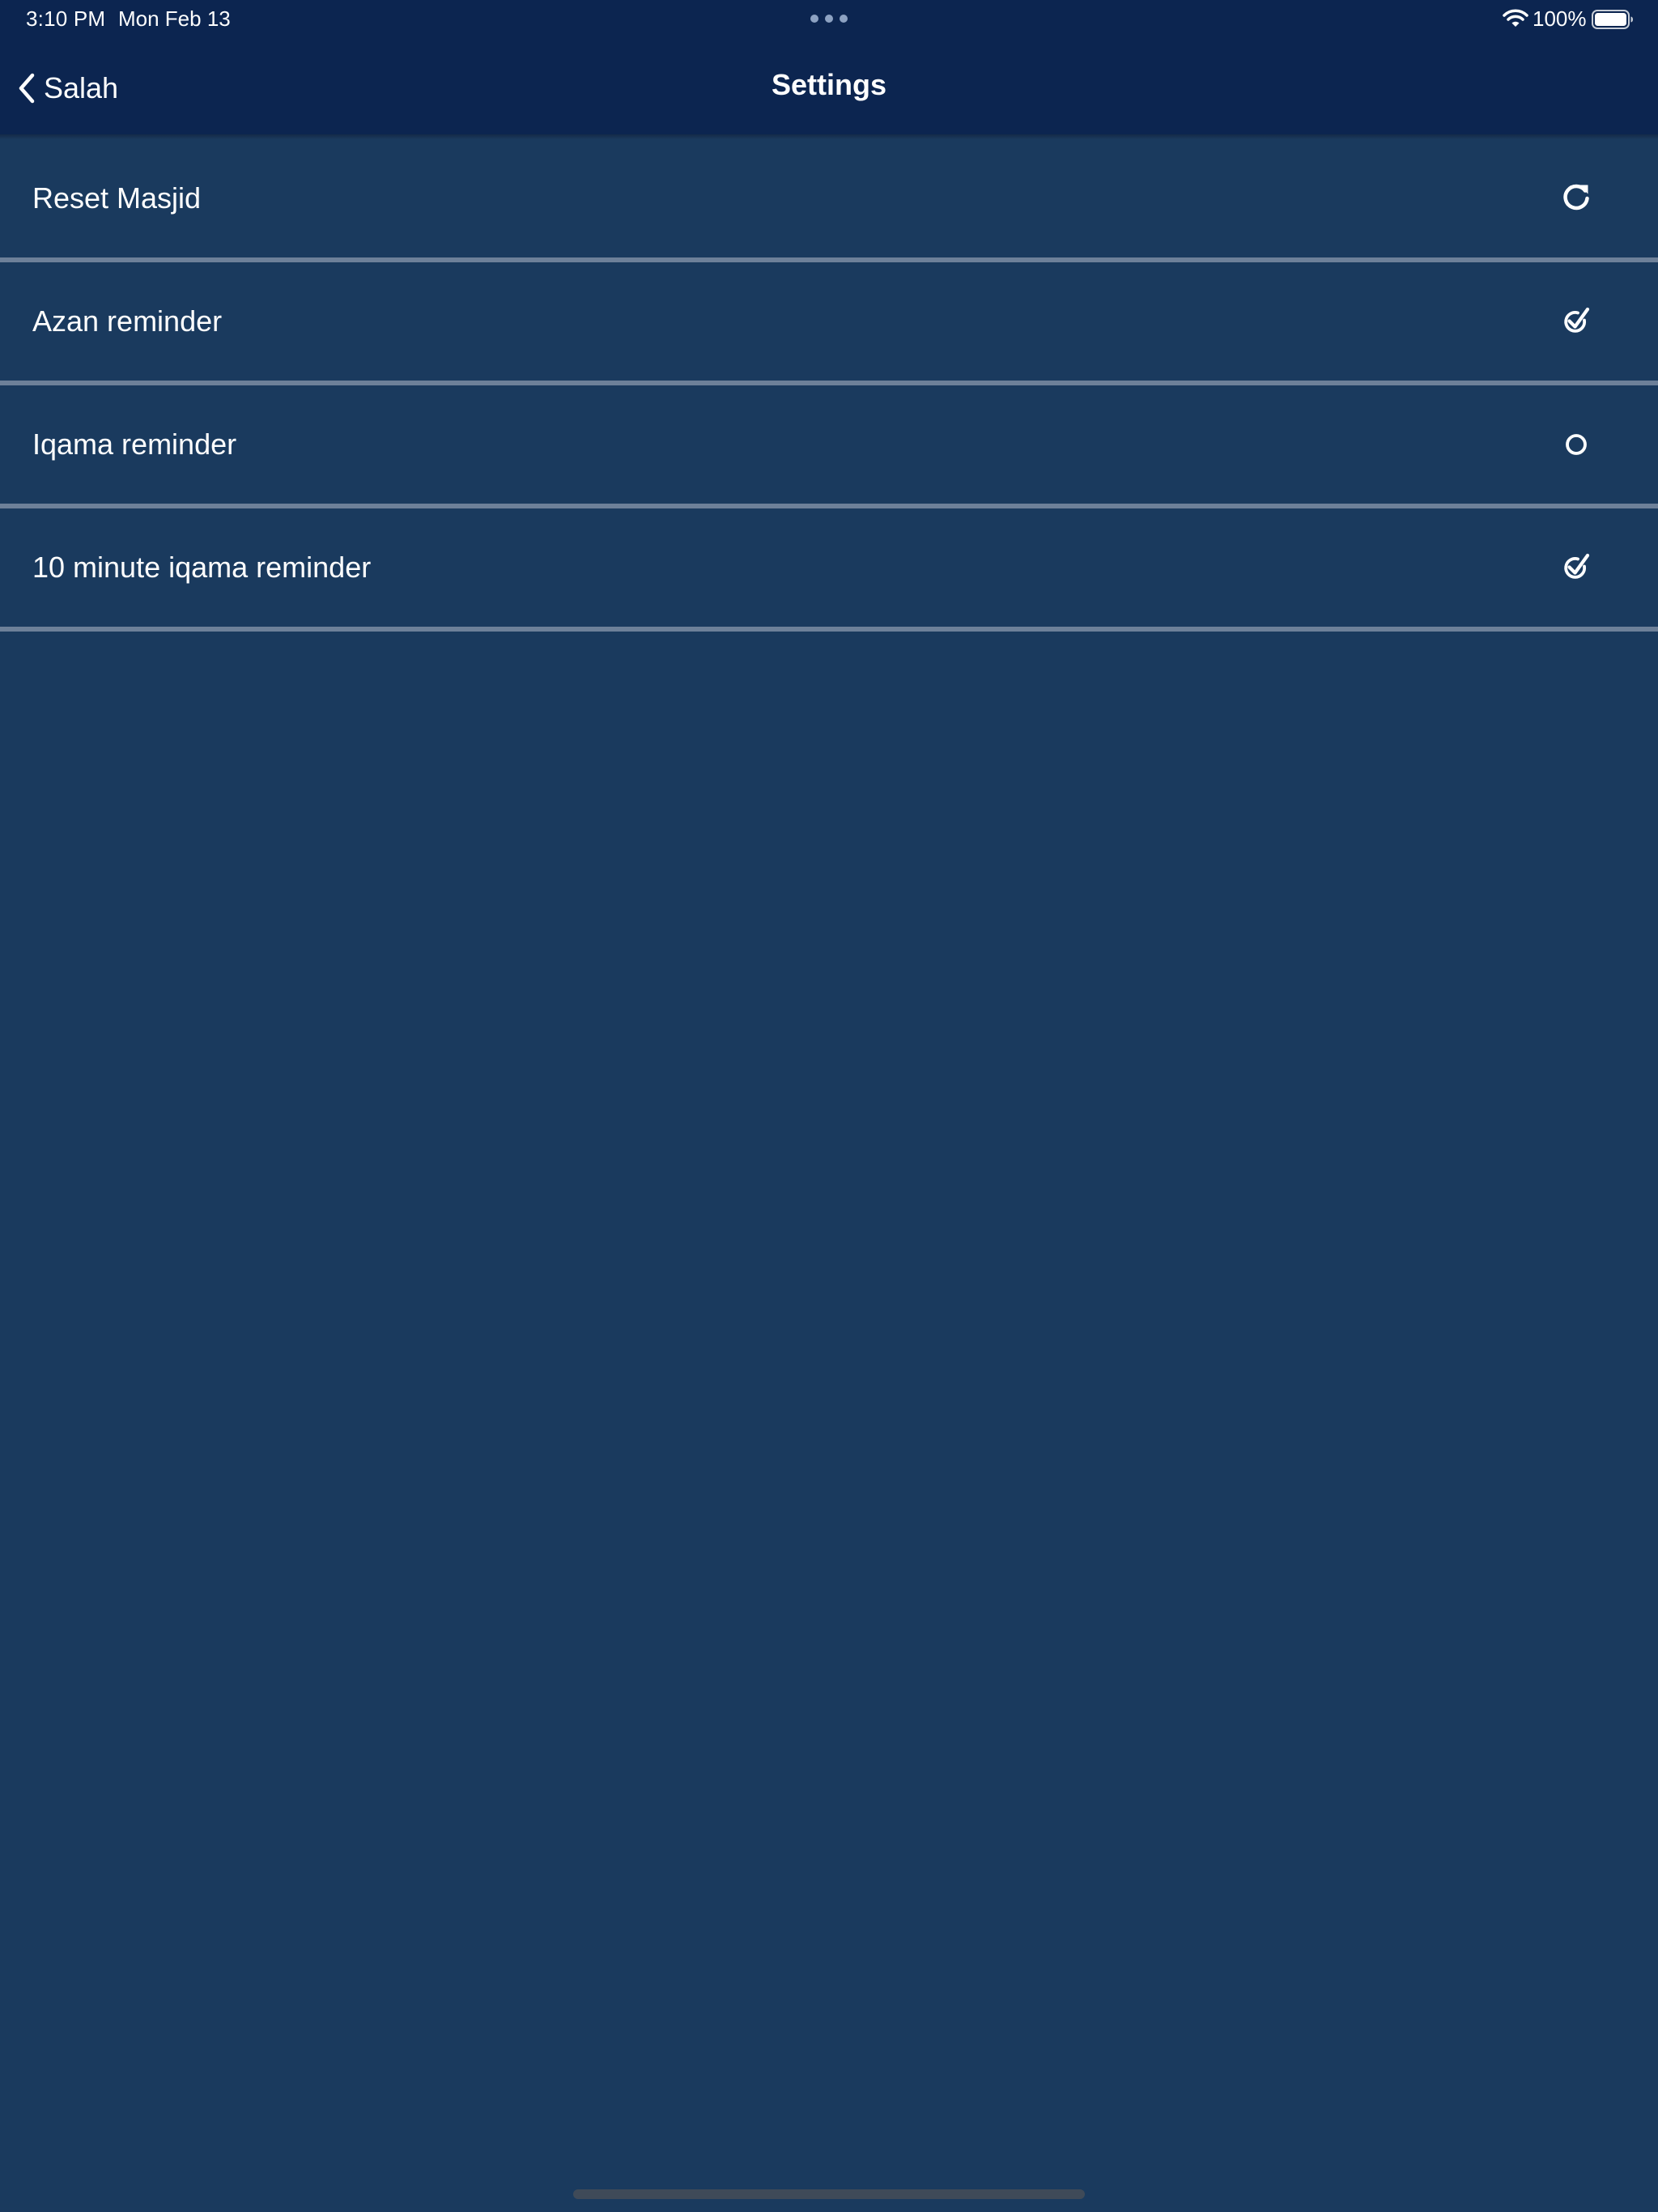 The image size is (1658, 2212). Describe the element at coordinates (1576, 198) in the screenshot. I see `refresh-icon` at that location.